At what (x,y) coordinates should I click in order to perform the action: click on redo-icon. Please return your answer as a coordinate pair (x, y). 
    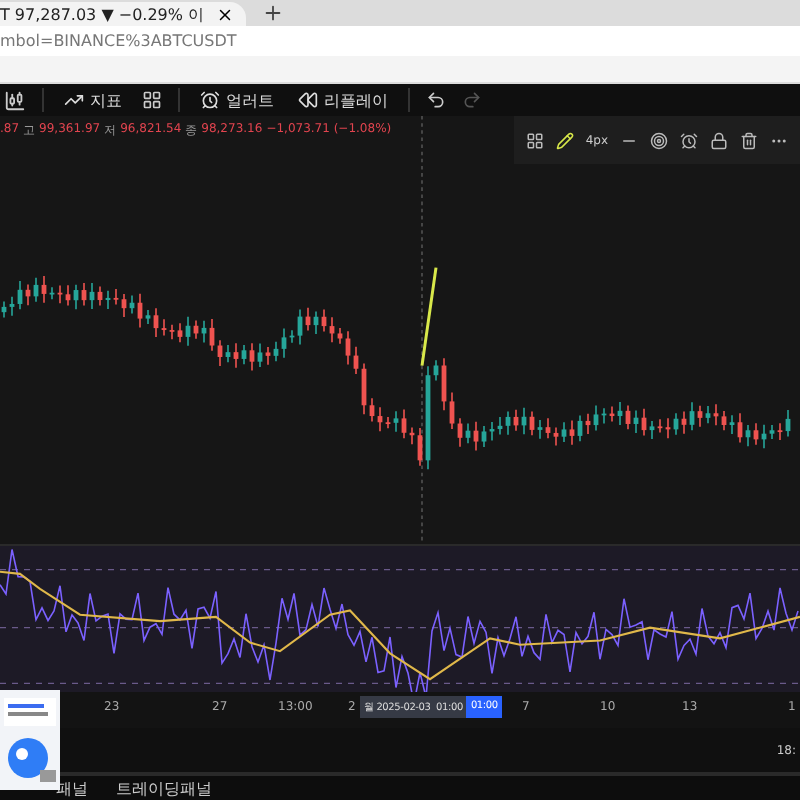
    Looking at the image, I should click on (472, 100).